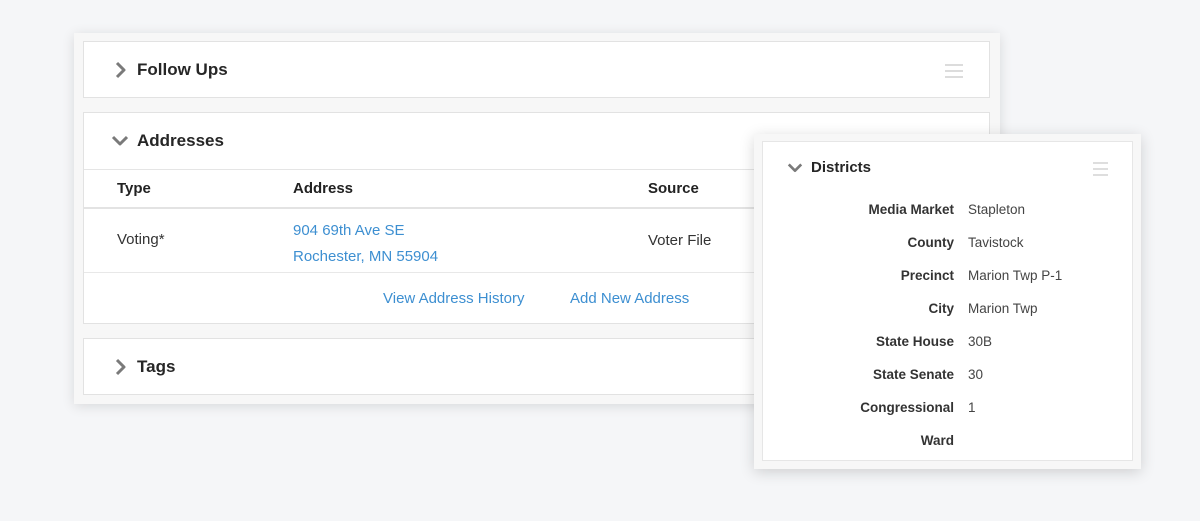  I want to click on district-value: 30, so click(976, 374).